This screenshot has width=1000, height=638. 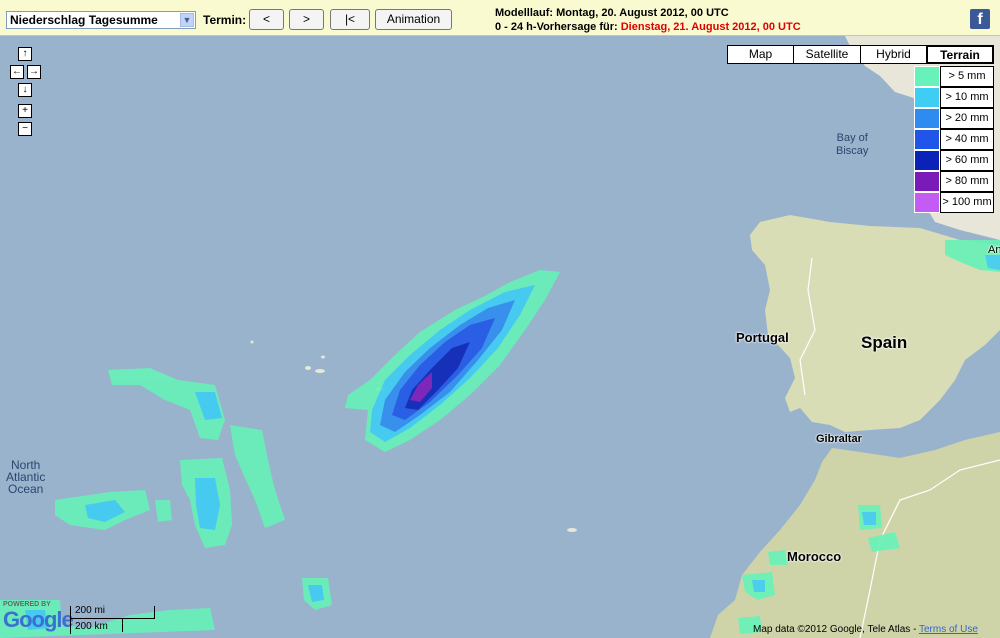 I want to click on scale-mi: 200 mi, so click(x=90, y=610).